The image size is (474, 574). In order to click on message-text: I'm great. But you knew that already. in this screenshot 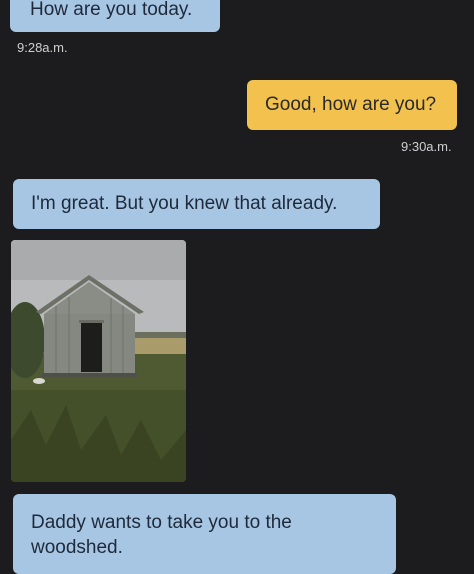, I will do `click(184, 203)`.